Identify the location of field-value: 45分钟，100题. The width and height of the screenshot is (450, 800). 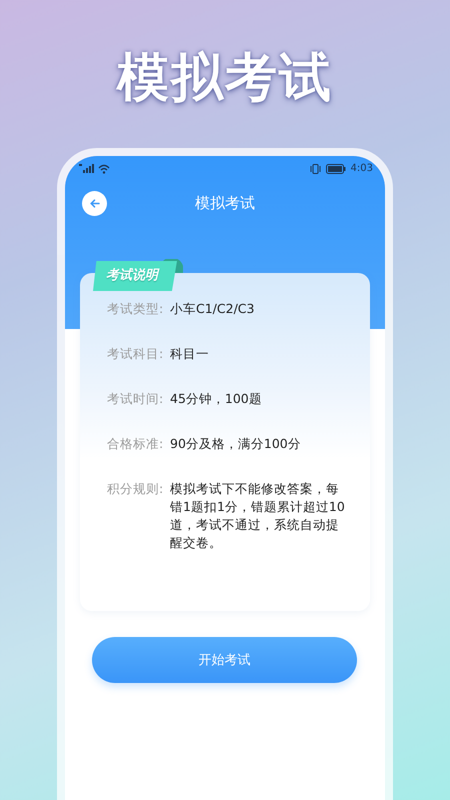
(216, 399).